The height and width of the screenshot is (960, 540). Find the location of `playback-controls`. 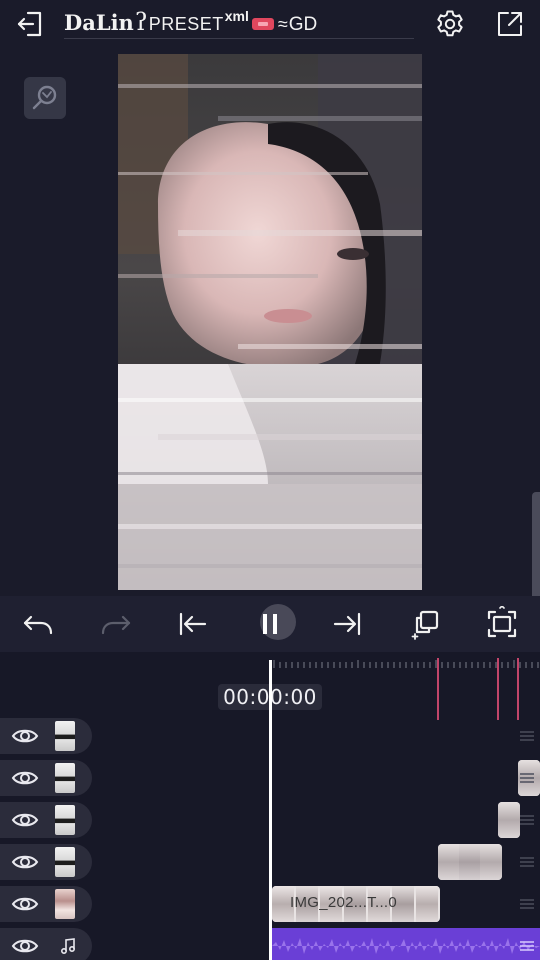

playback-controls is located at coordinates (270, 624).